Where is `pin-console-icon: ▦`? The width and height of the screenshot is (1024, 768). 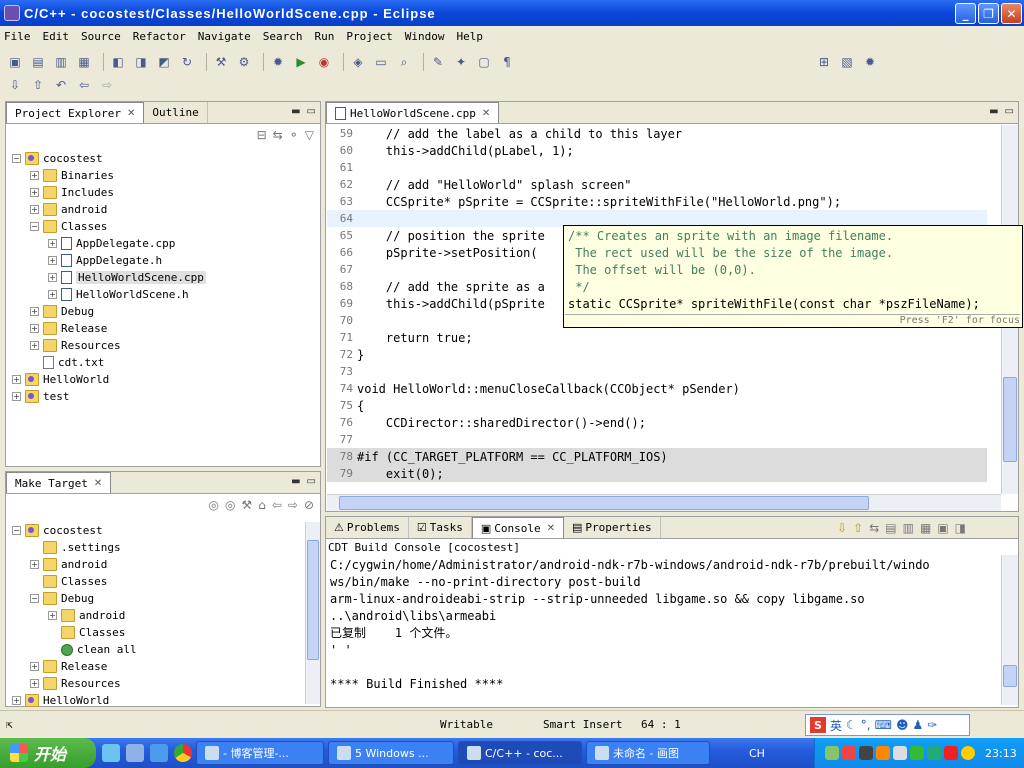
pin-console-icon: ▦ is located at coordinates (925, 528).